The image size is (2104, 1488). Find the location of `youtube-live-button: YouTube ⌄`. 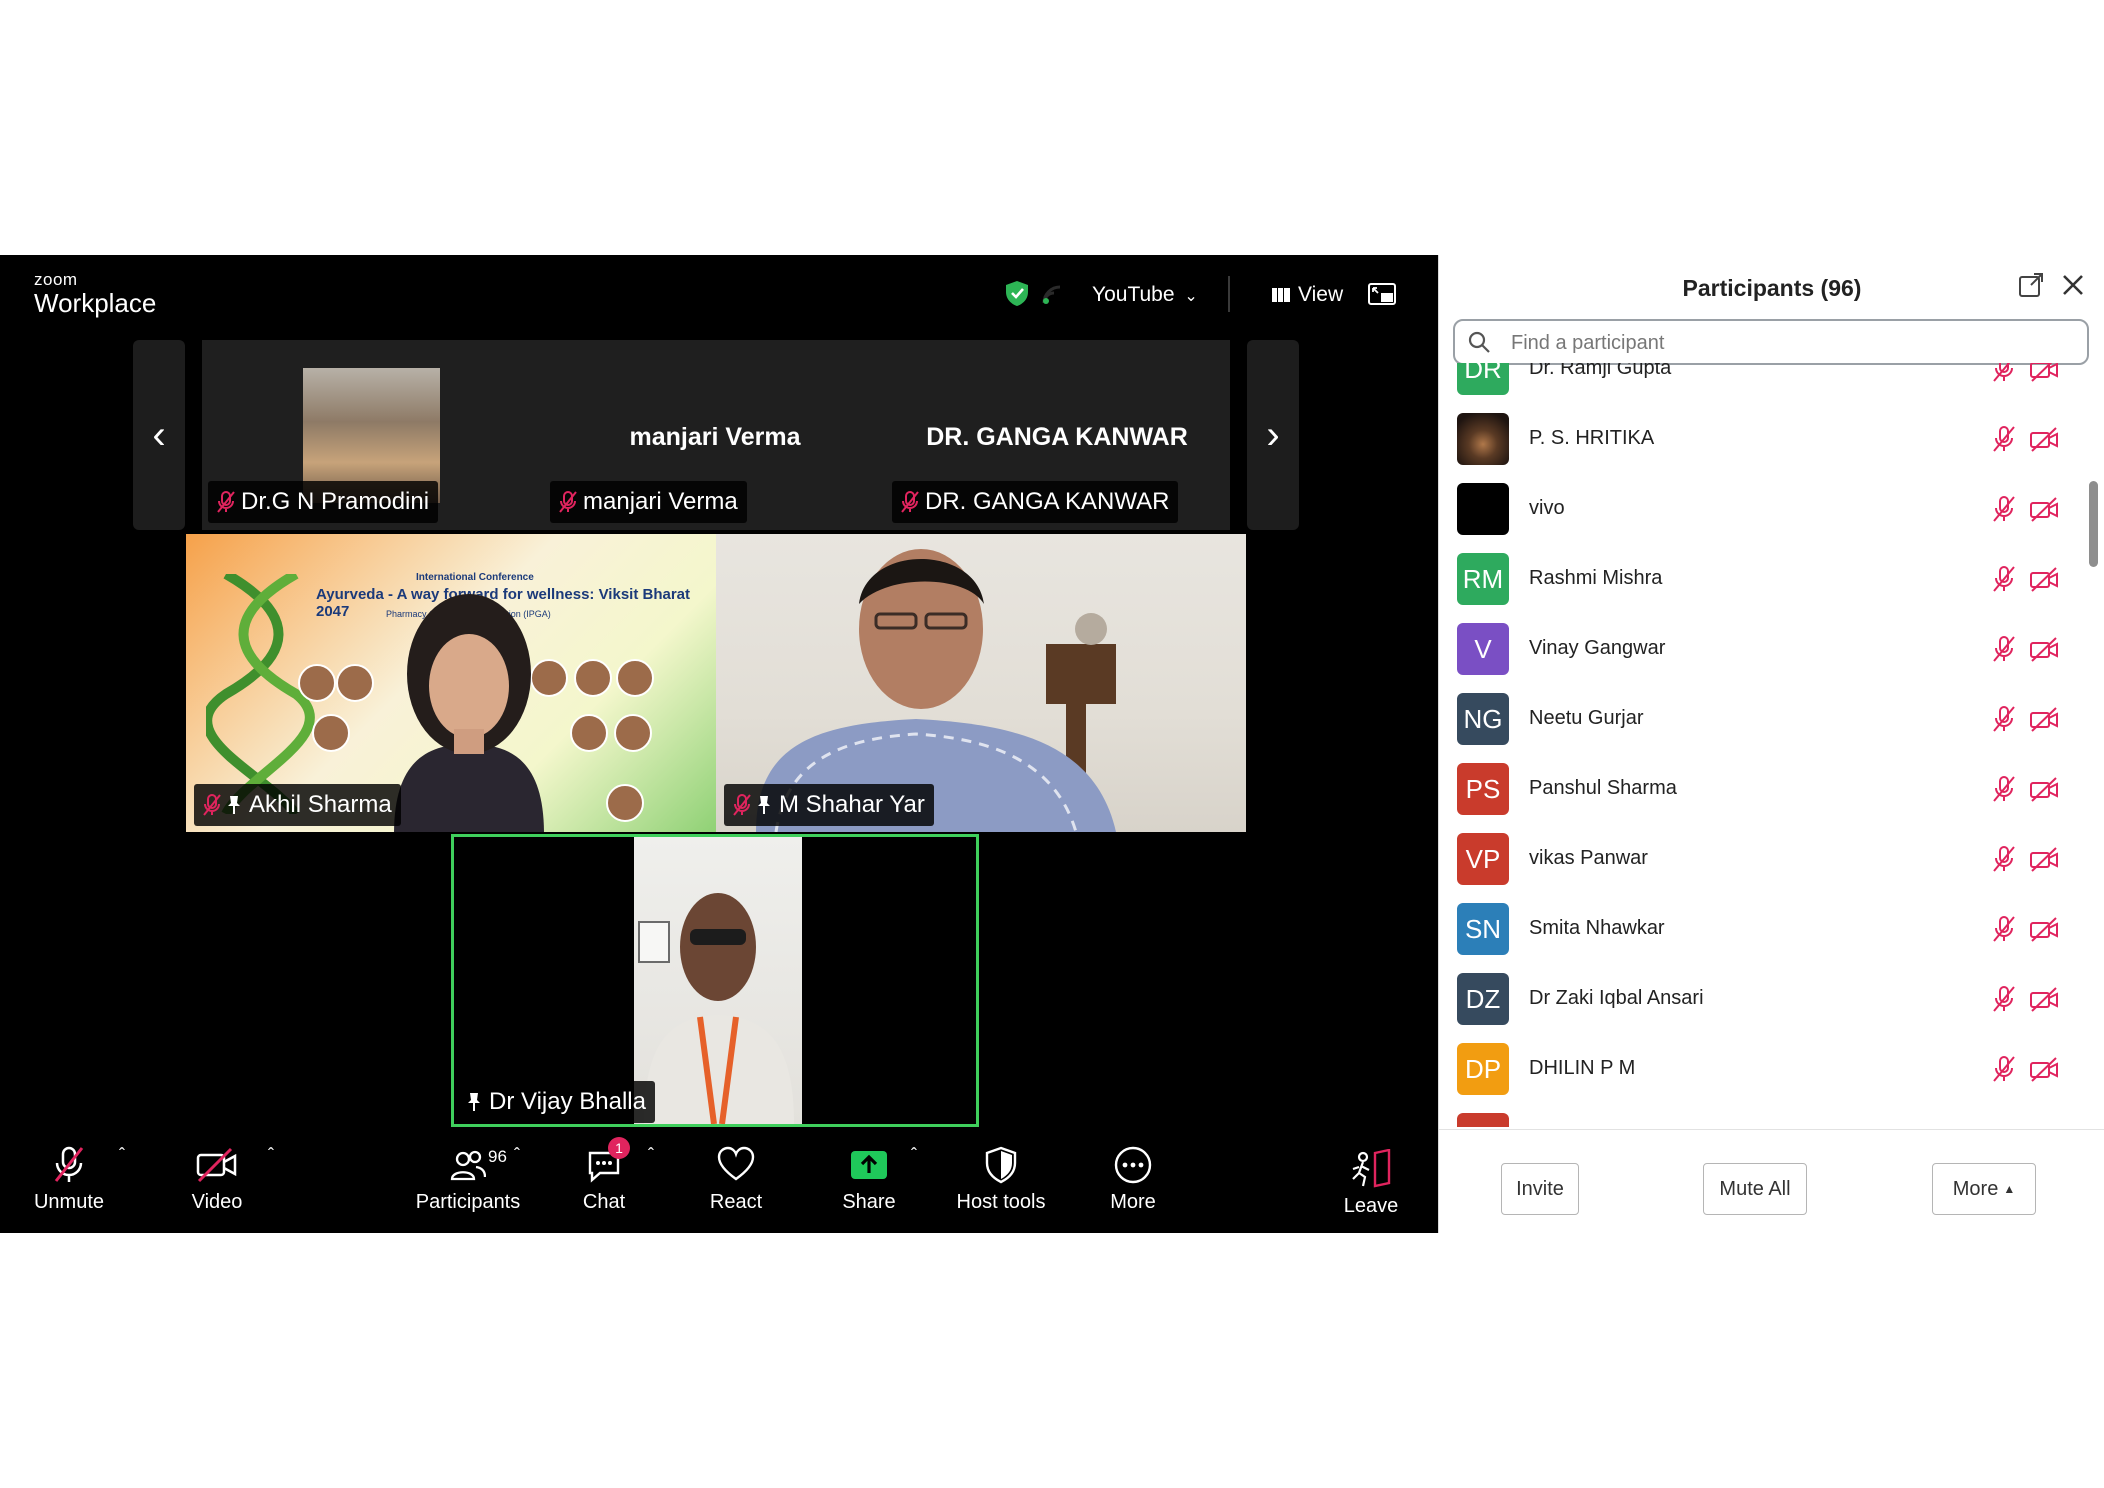

youtube-live-button: YouTube ⌄ is located at coordinates (1145, 295).